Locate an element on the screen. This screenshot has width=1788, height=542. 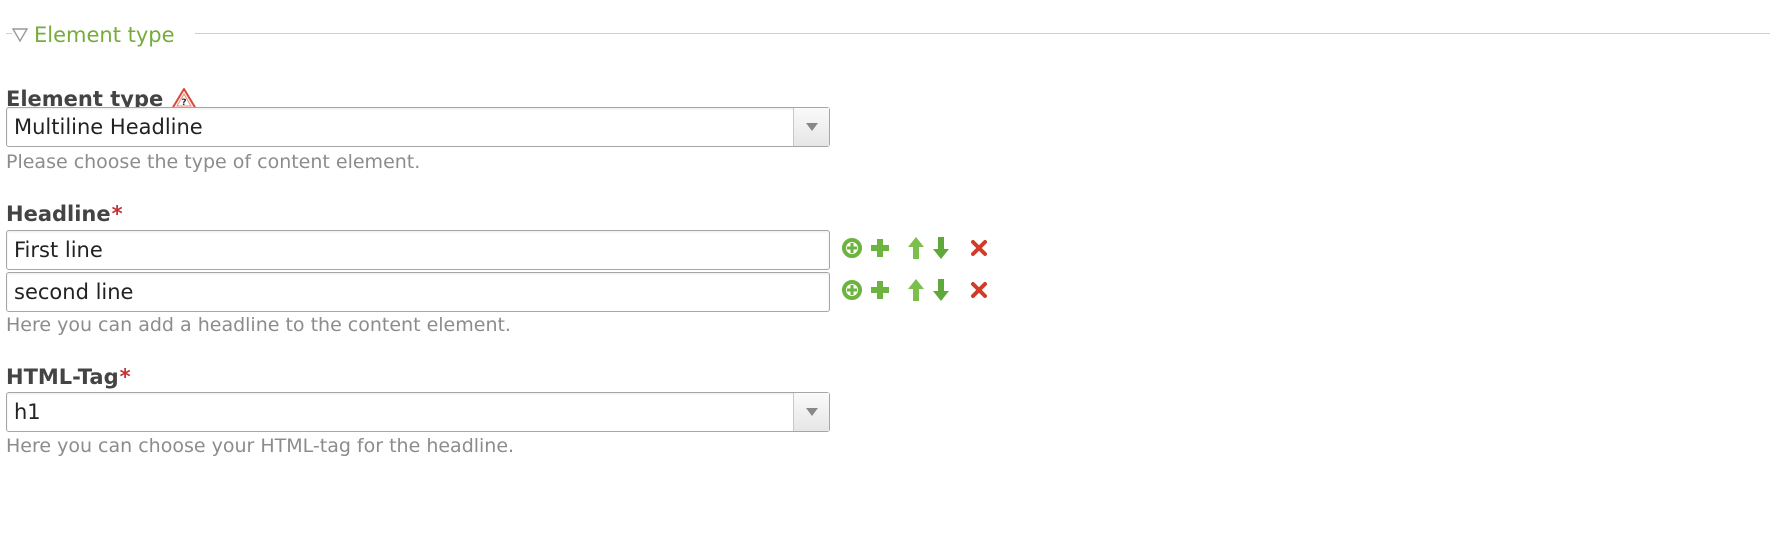
triangle-down-outline-icon is located at coordinates (20, 35).